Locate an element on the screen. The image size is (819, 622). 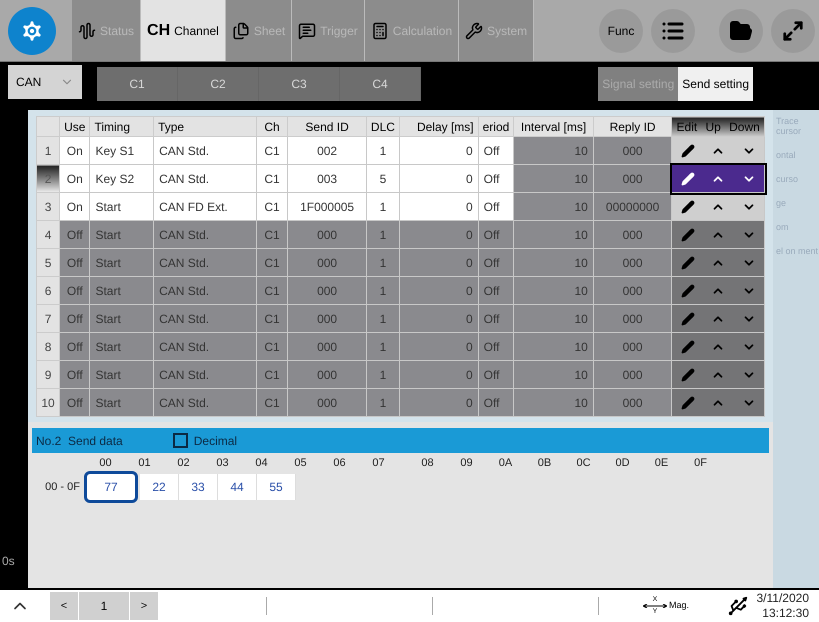
date-text: 3/11/2020 is located at coordinates (782, 598).